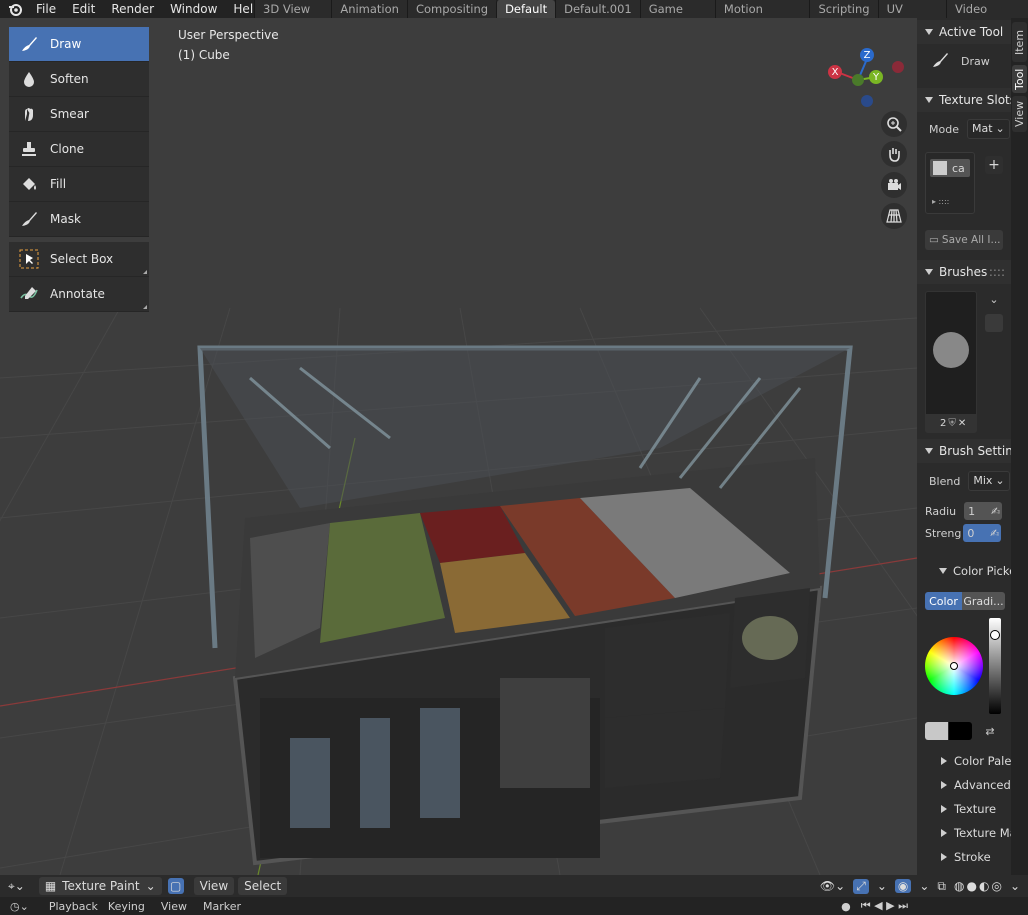 The height and width of the screenshot is (915, 1028). What do you see at coordinates (894, 185) in the screenshot?
I see `camera-view-icon` at bounding box center [894, 185].